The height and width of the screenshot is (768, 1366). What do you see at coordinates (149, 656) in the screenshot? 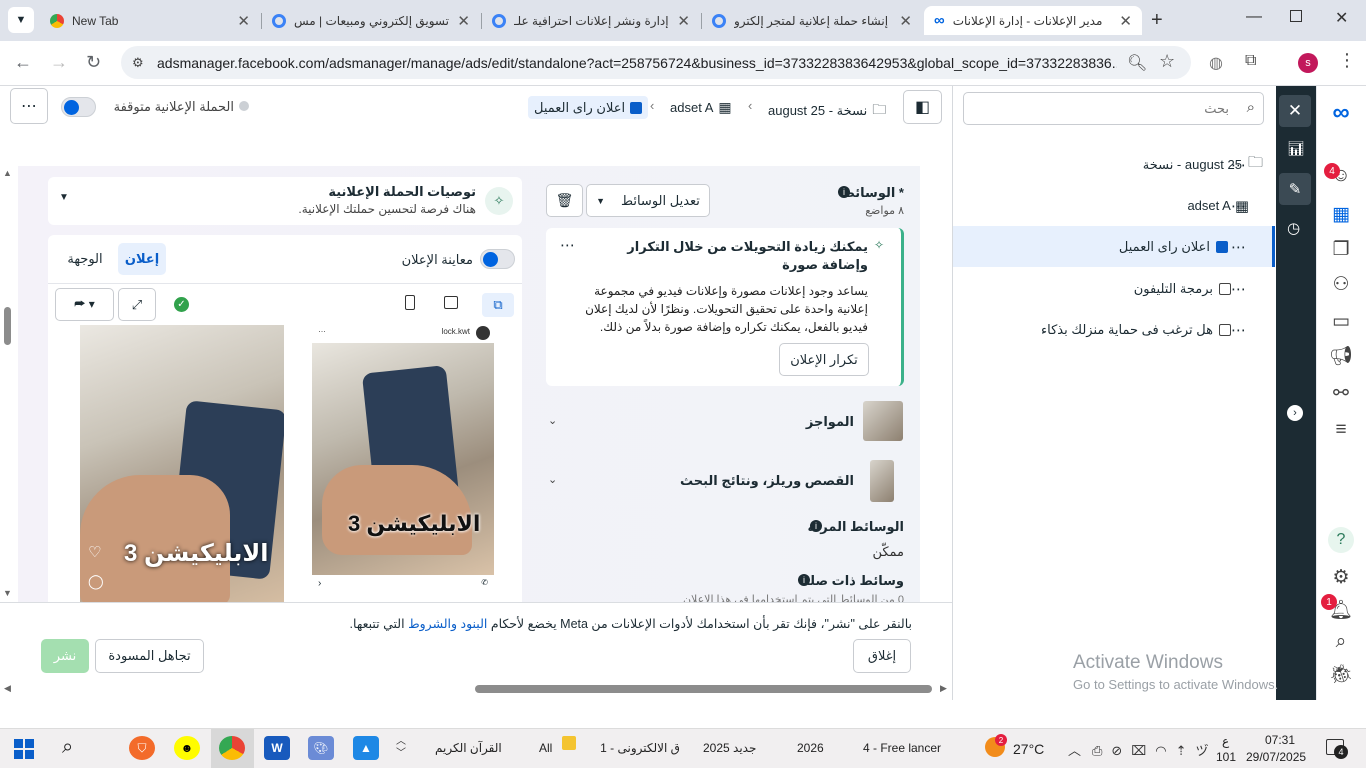
I see `discard-draft-button: تجاهل المسودة` at bounding box center [149, 656].